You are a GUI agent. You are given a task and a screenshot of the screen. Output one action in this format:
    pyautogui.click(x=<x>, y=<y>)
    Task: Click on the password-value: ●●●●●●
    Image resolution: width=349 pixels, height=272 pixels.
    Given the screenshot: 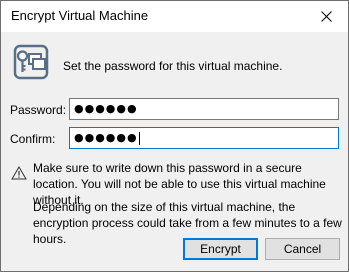 What is the action you would take?
    pyautogui.click(x=106, y=108)
    